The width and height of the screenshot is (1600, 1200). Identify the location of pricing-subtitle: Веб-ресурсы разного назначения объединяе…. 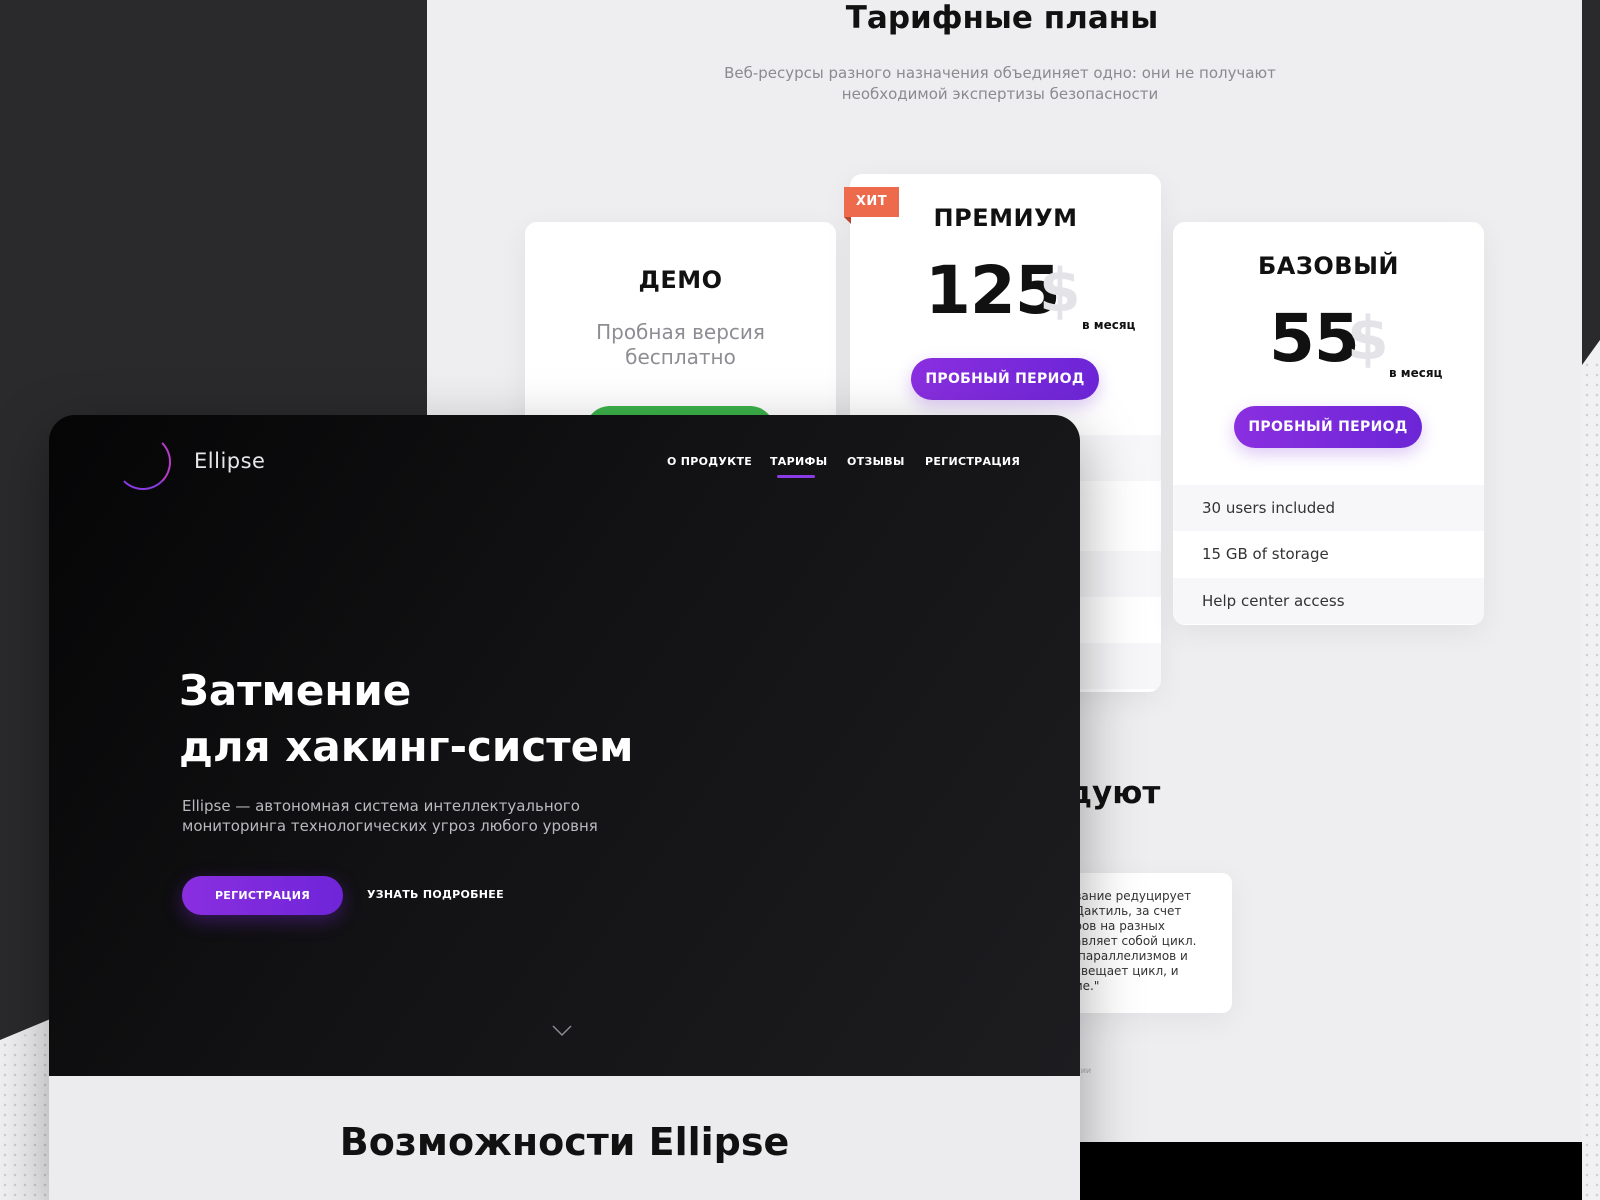
(1000, 84).